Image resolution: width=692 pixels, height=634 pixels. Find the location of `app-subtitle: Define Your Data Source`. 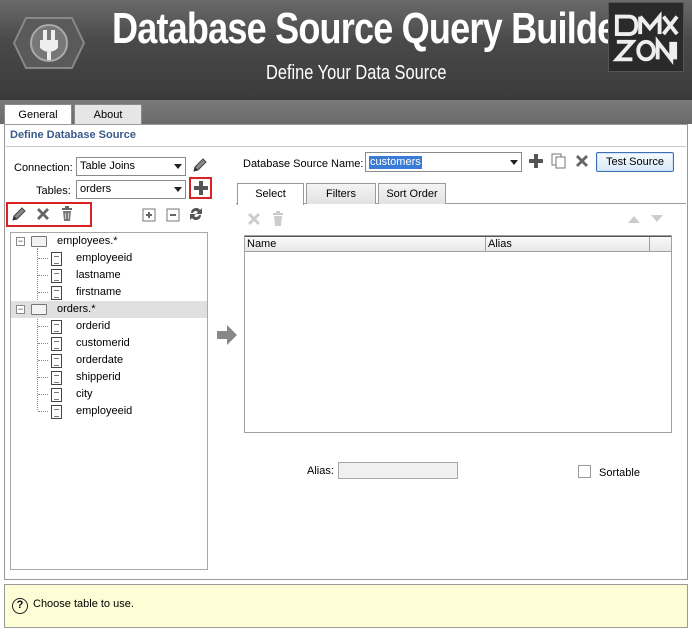

app-subtitle: Define Your Data Source is located at coordinates (356, 73).